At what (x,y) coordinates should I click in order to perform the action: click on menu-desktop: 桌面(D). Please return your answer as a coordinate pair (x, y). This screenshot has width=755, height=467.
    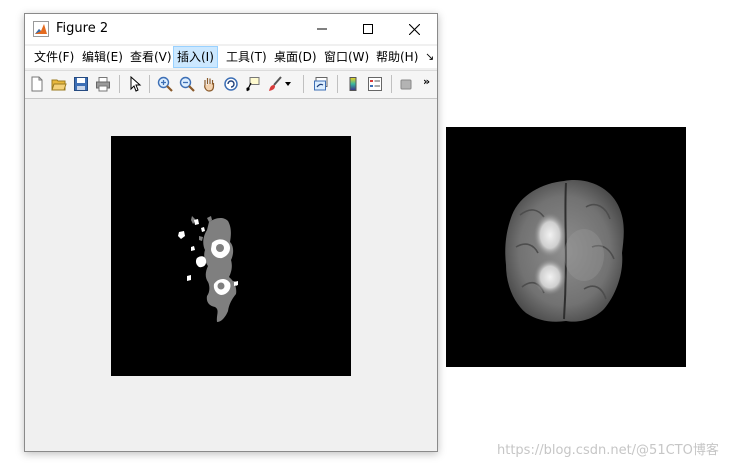
    Looking at the image, I should click on (295, 57).